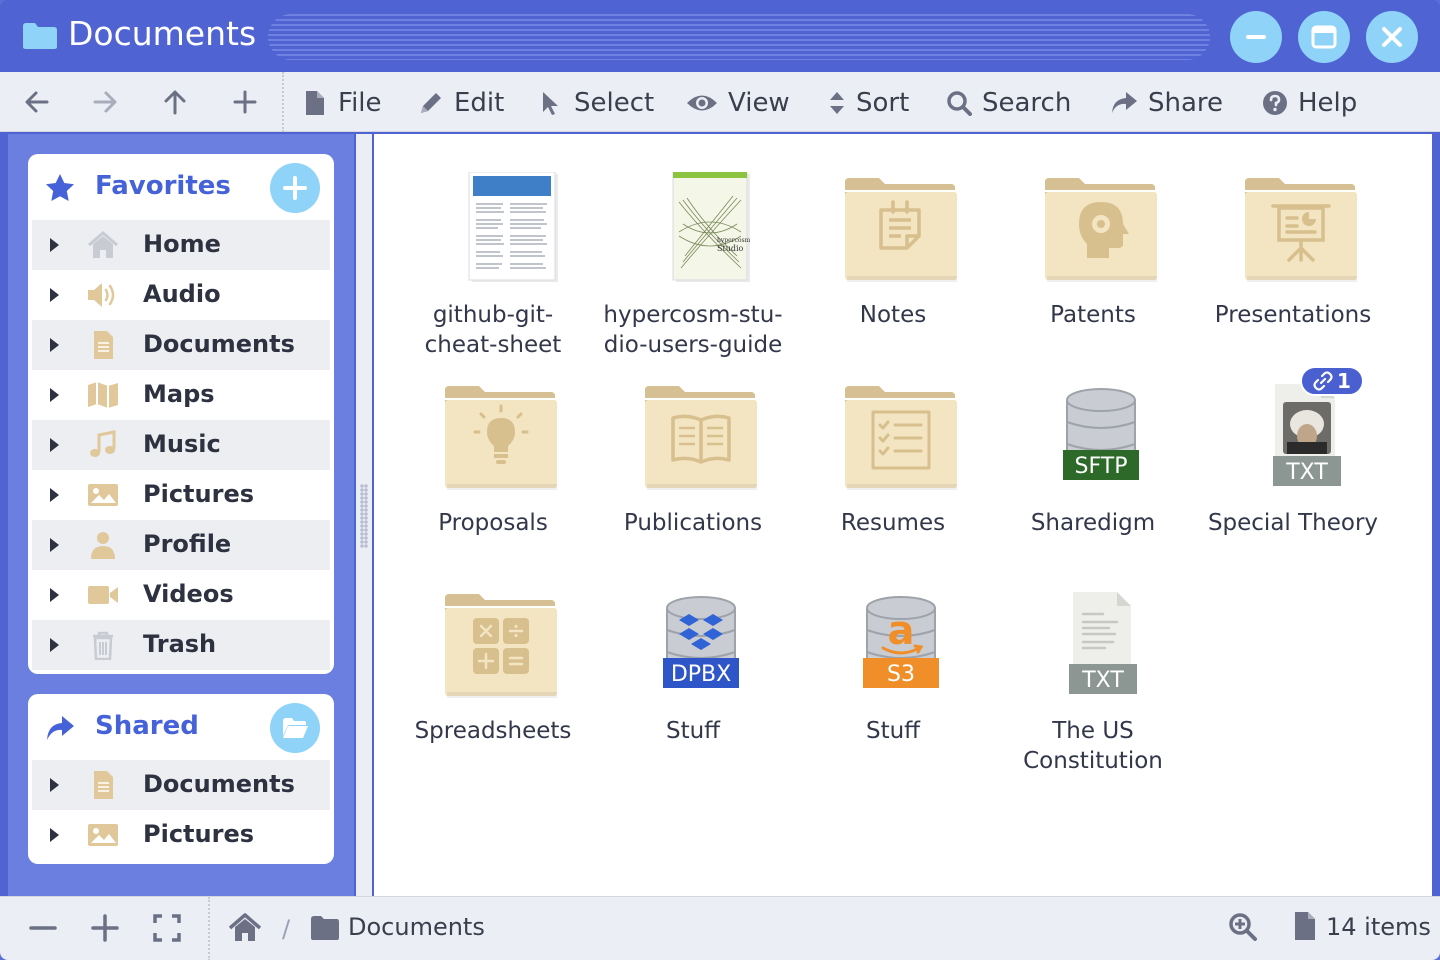  I want to click on sidebar-item-home: Home, so click(181, 245).